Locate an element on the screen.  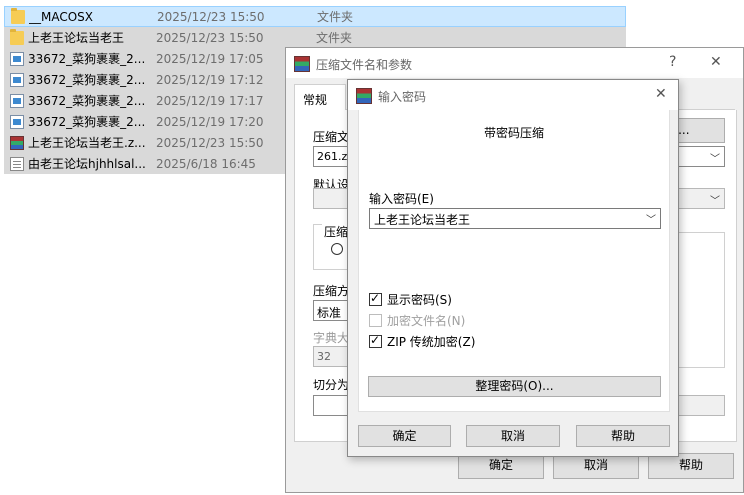
encrypt-filenames-label: 加密文件名(N) is located at coordinates (426, 320).